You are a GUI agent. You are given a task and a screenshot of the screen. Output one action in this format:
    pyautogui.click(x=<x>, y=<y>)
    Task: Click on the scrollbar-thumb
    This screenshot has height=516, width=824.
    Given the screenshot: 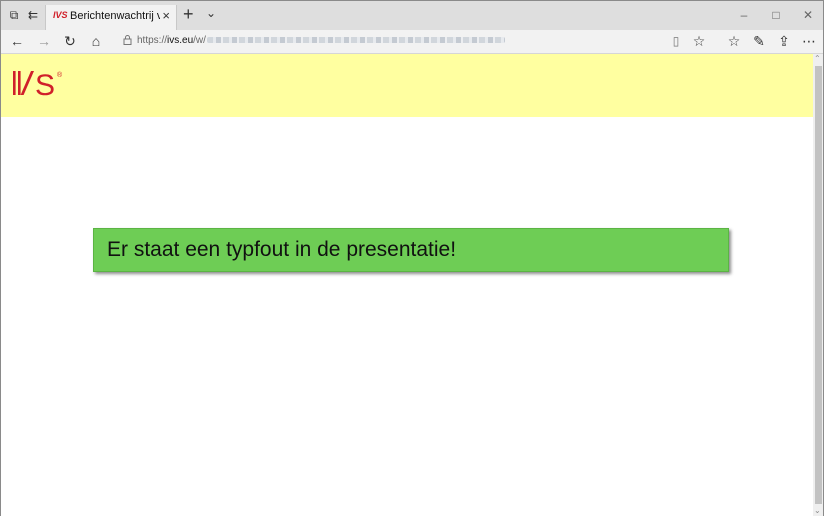 What is the action you would take?
    pyautogui.click(x=818, y=285)
    